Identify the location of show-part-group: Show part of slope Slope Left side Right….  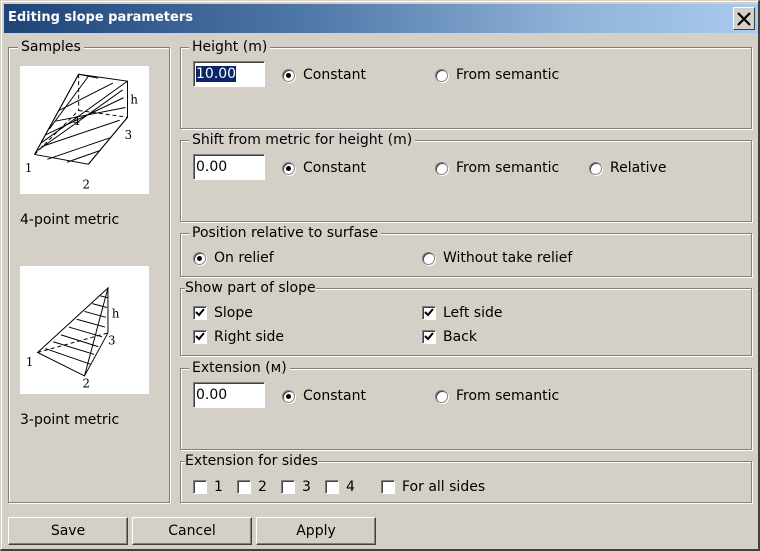
(466, 317).